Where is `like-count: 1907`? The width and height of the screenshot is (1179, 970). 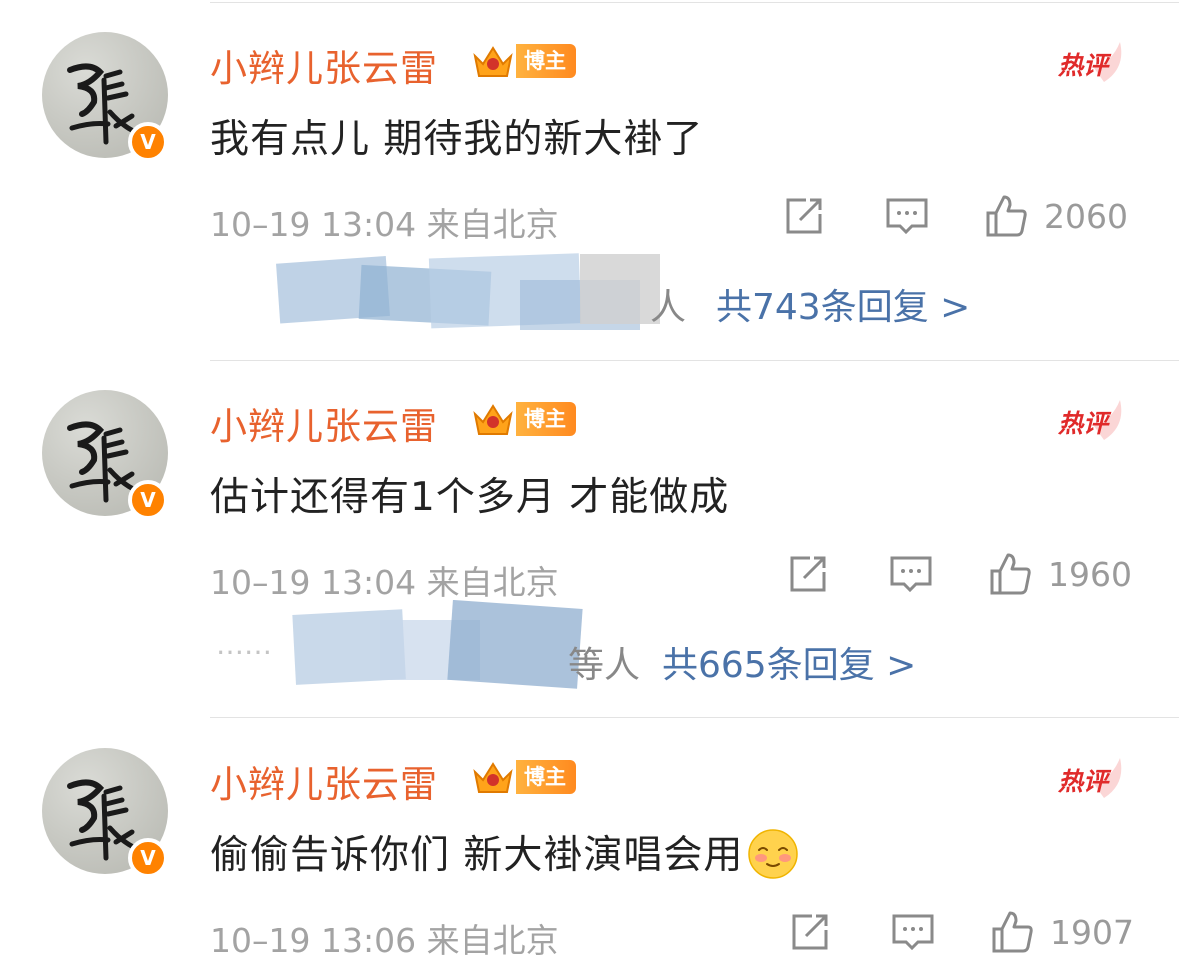 like-count: 1907 is located at coordinates (1092, 932).